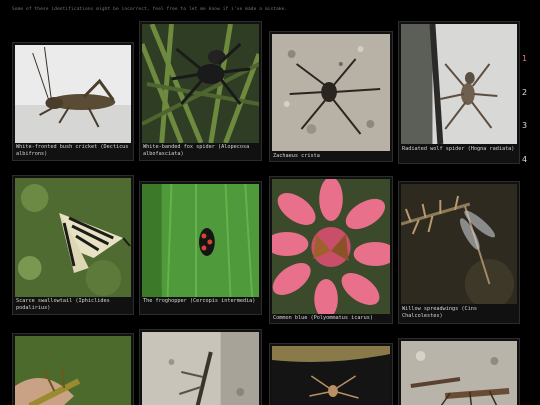 The width and height of the screenshot is (540, 405). I want to click on gallery-card: Common blue (Polyommatus icarus), so click(331, 250).